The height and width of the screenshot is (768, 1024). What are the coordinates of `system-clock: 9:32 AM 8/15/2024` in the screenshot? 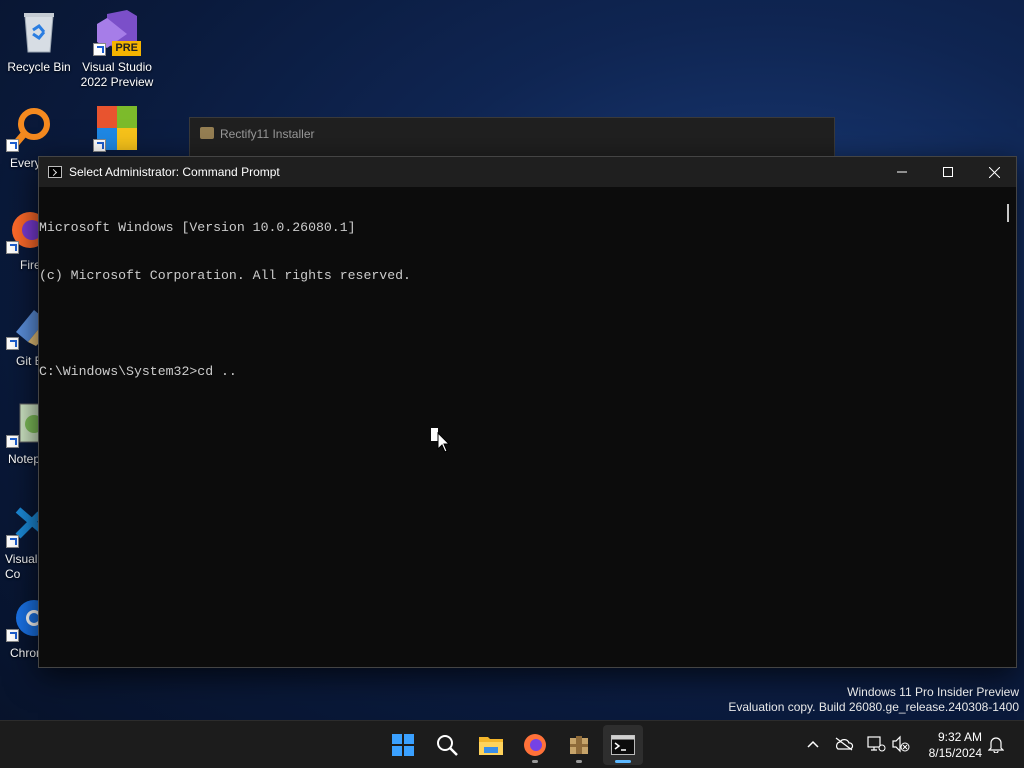 It's located at (955, 745).